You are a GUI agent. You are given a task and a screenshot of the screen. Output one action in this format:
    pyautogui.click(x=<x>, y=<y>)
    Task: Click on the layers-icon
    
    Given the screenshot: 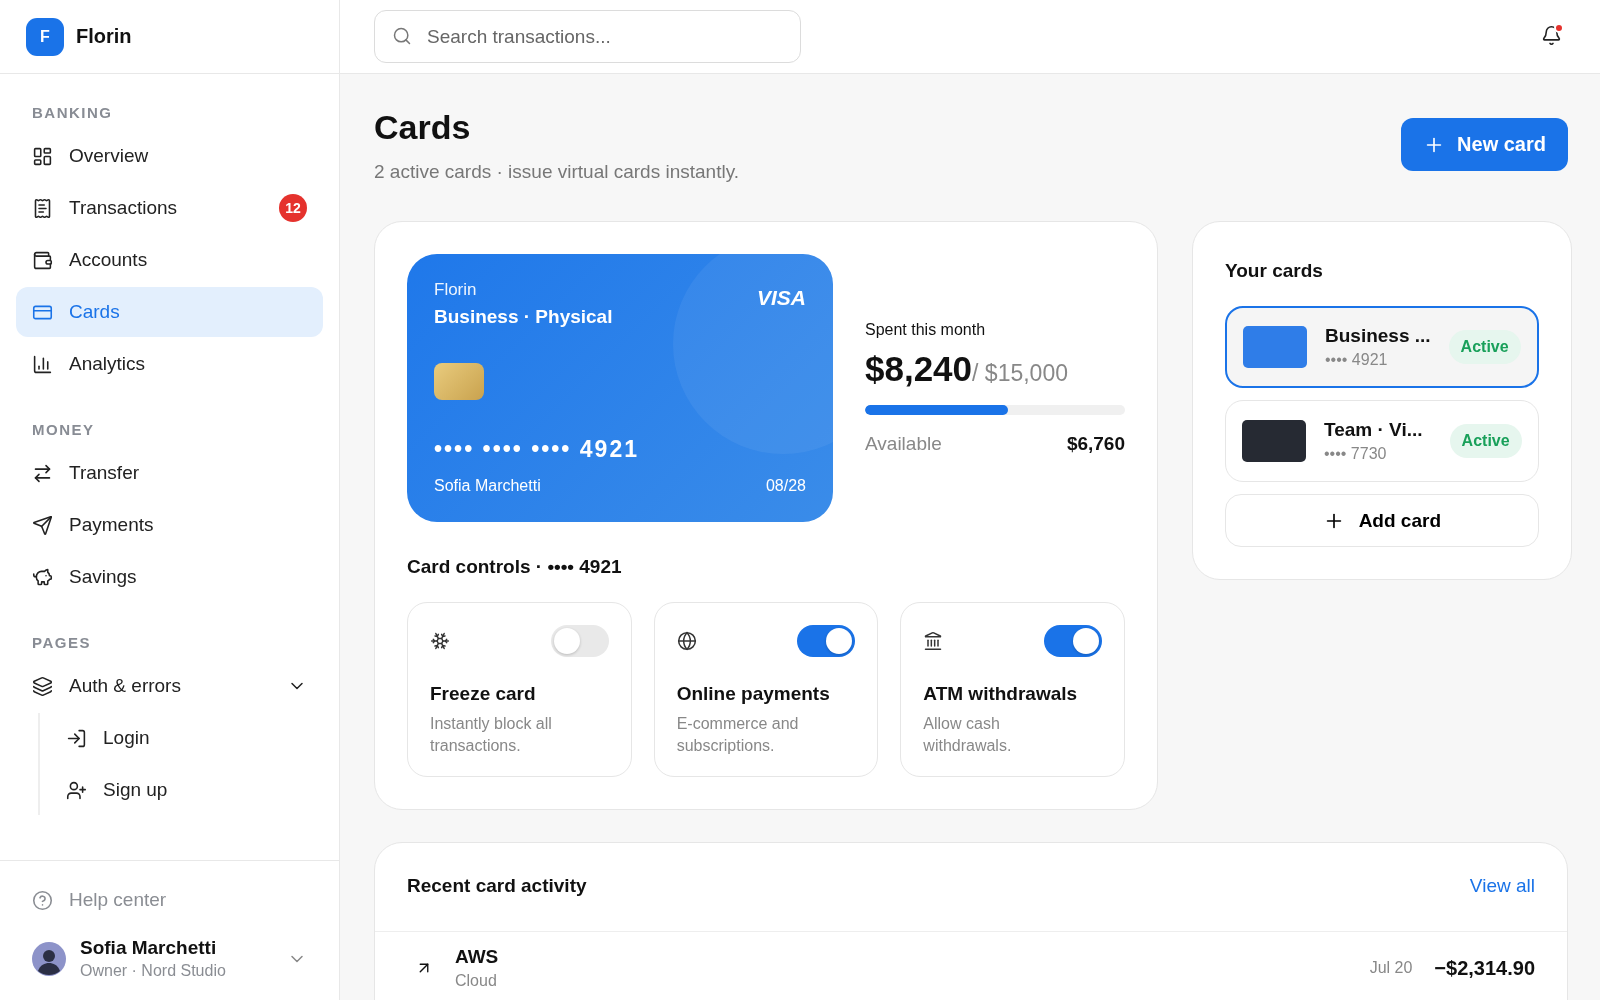 What is the action you would take?
    pyautogui.click(x=42, y=686)
    